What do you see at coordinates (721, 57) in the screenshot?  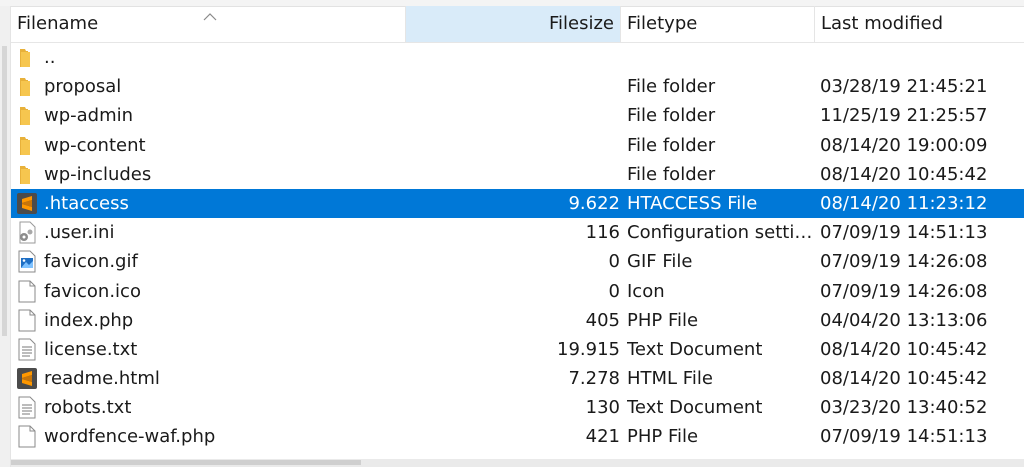 I see `file-type` at bounding box center [721, 57].